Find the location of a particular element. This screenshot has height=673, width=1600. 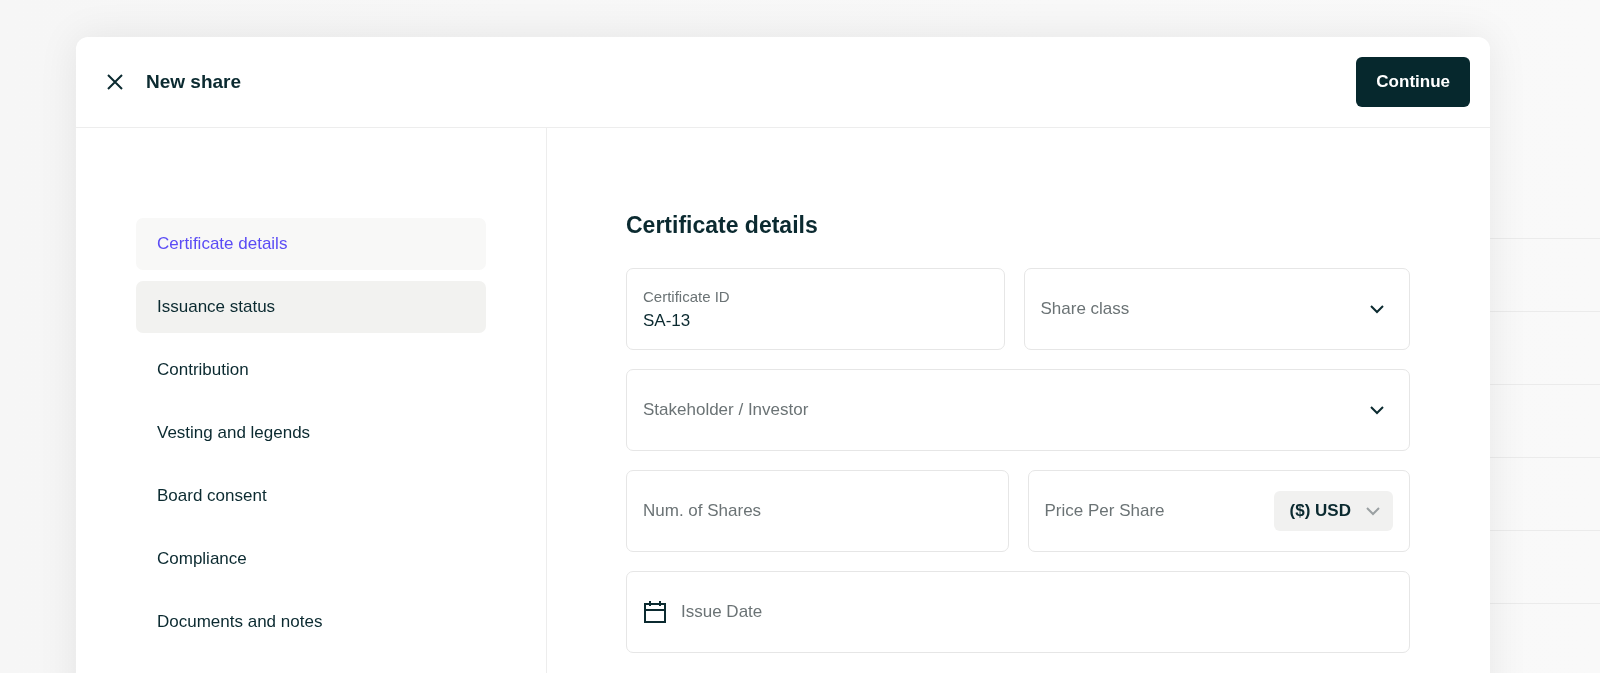

section-title: Certificate details is located at coordinates (722, 225).